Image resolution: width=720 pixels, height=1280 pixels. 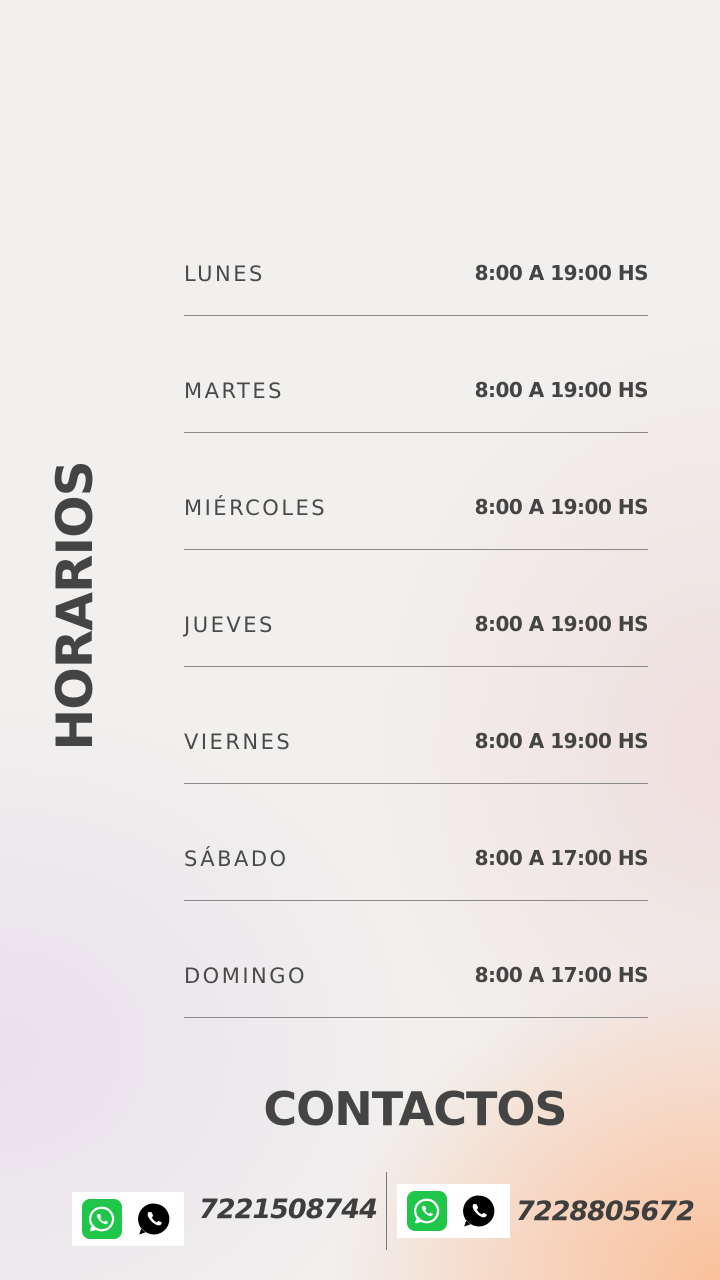 What do you see at coordinates (229, 625) in the screenshot?
I see `day-label: JUEVES` at bounding box center [229, 625].